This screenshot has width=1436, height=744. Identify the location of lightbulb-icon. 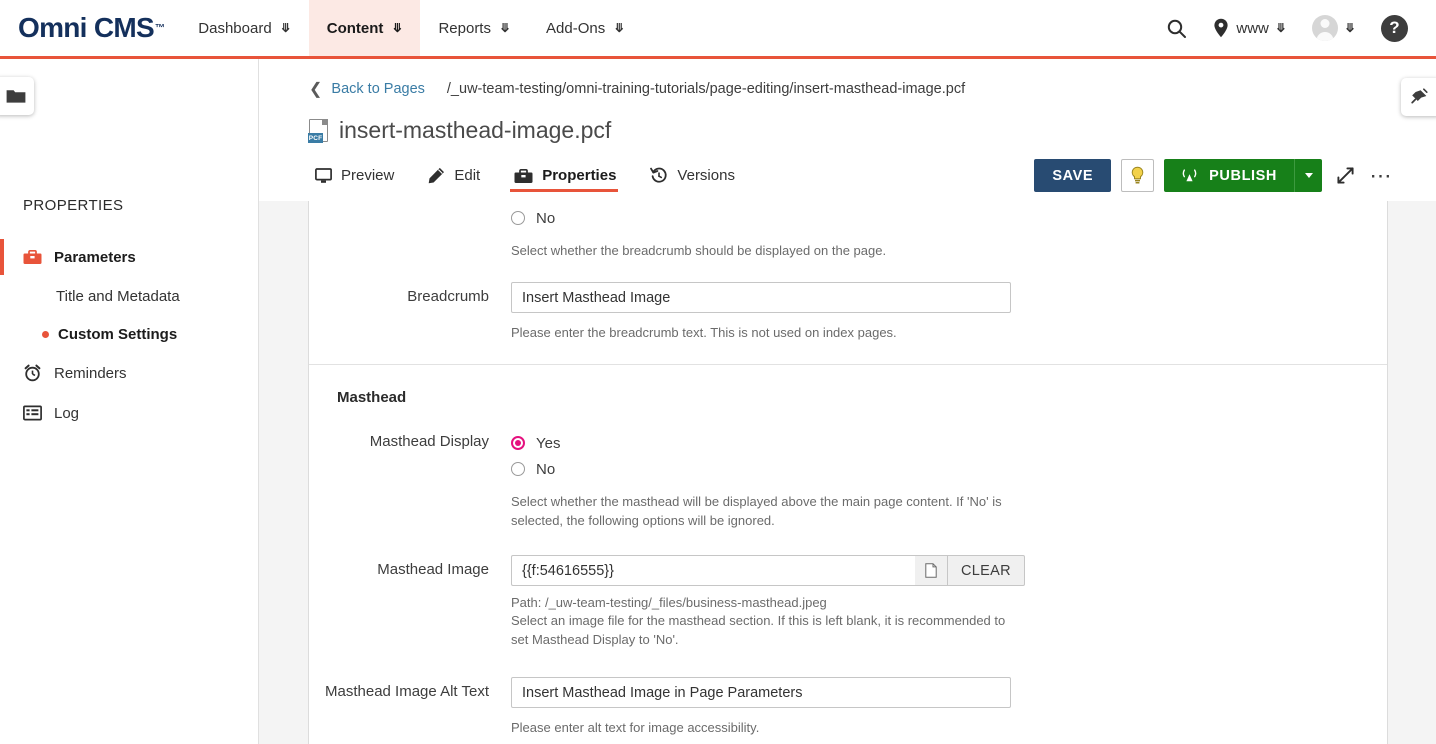
(1137, 175).